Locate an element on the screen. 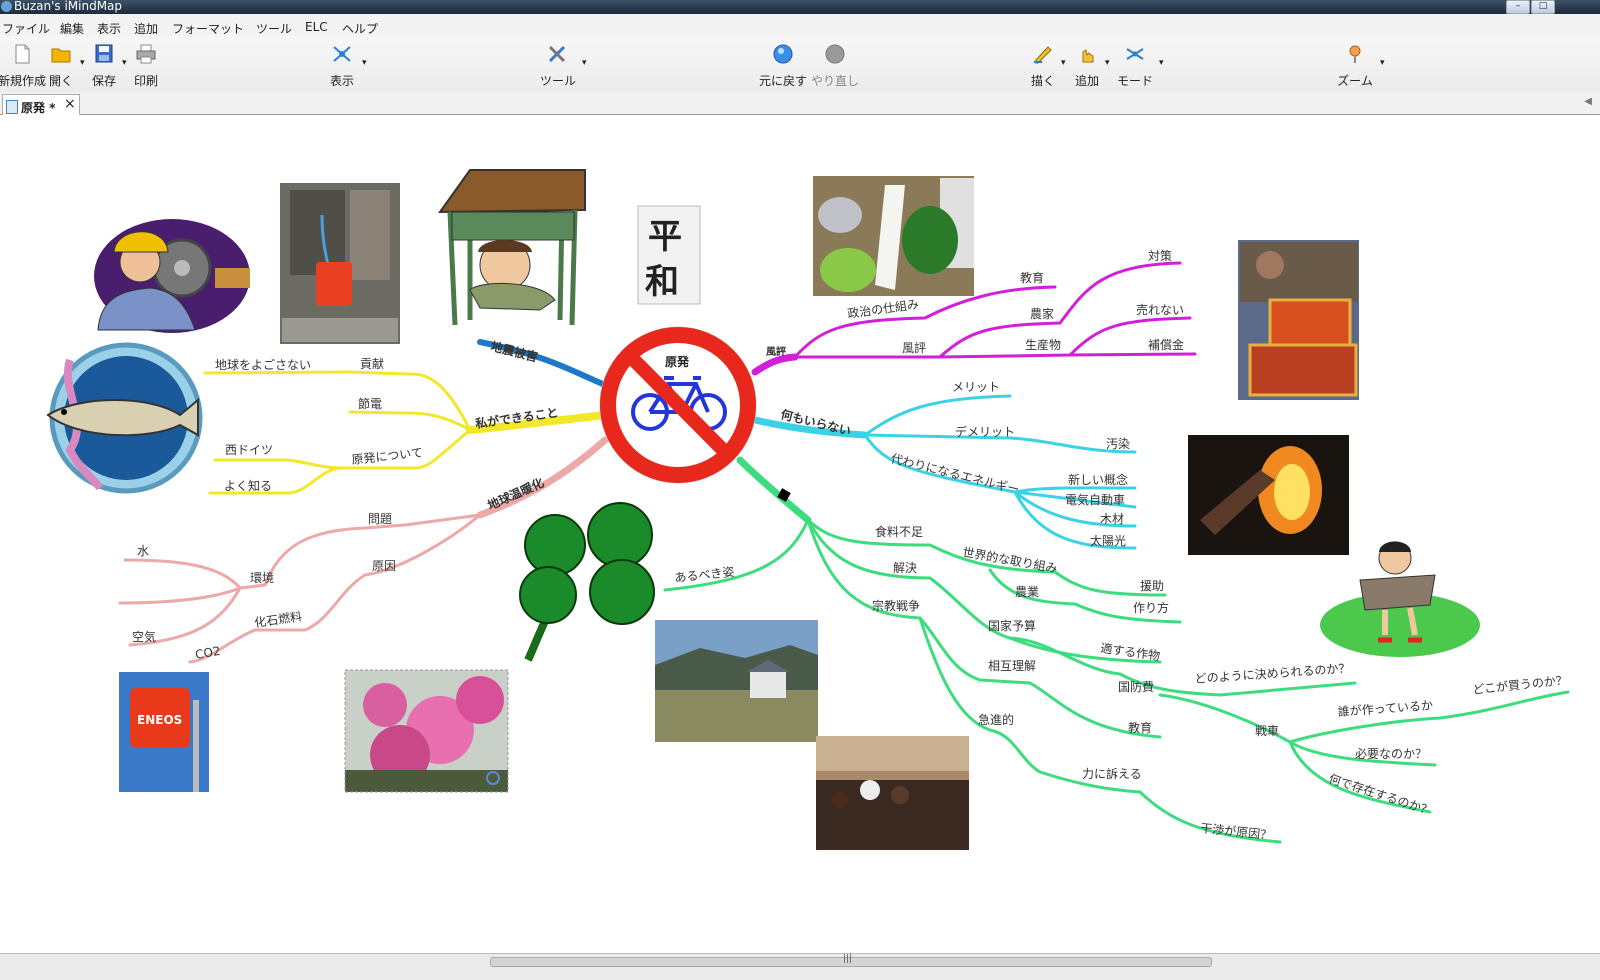 This screenshot has width=1600, height=980. label-sogo: 相互理解 is located at coordinates (1012, 666).